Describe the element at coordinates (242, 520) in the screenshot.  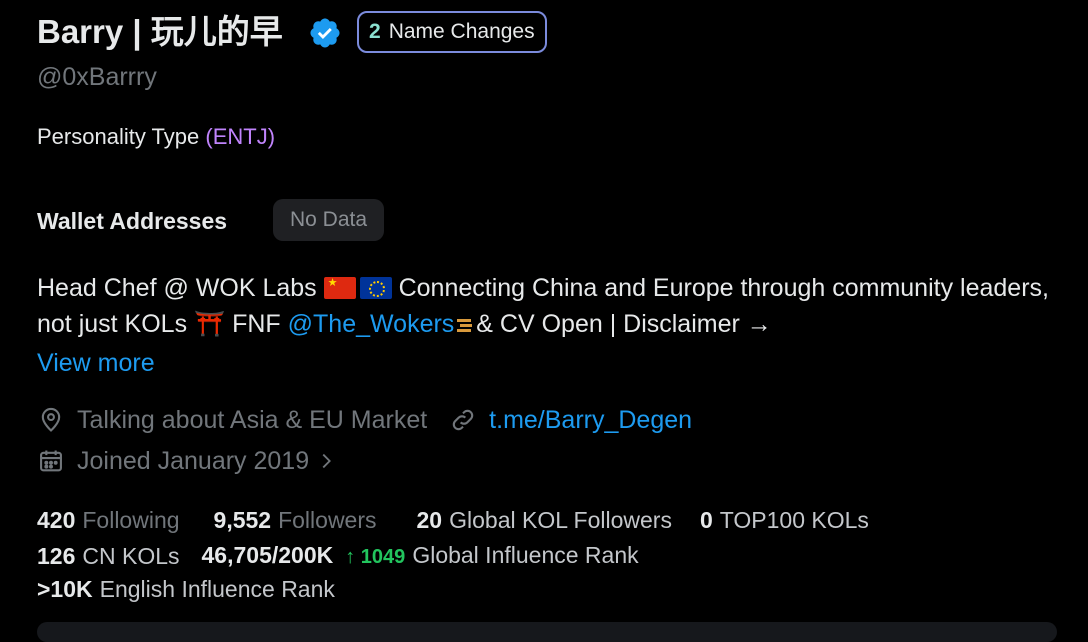
I see `followers-count: 9,552` at that location.